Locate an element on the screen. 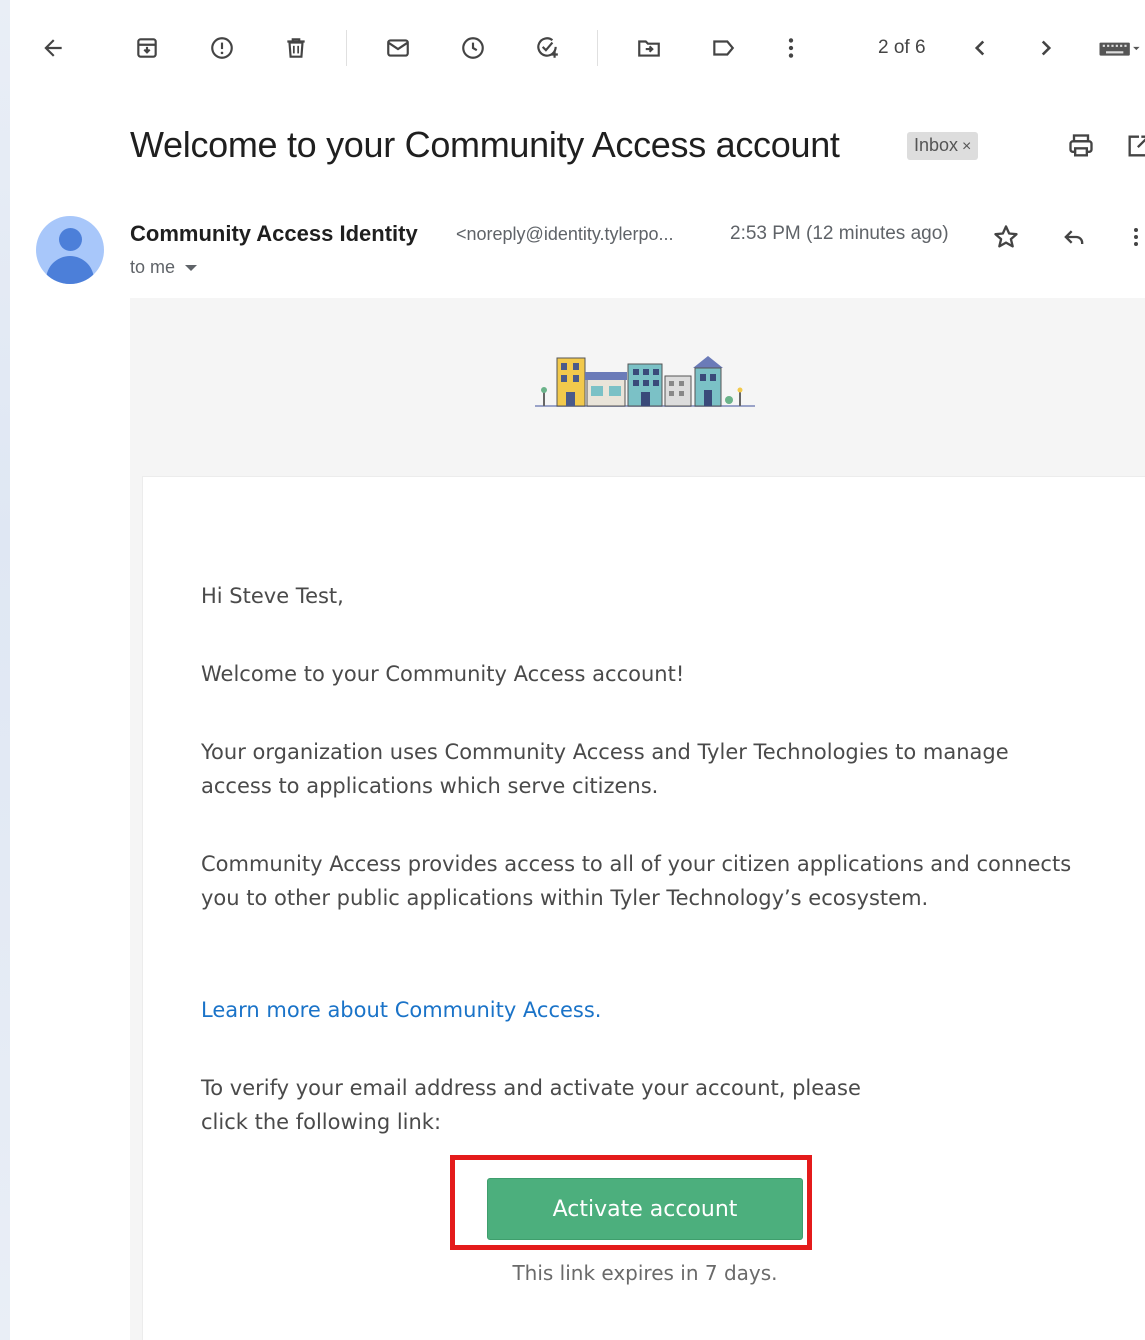 The height and width of the screenshot is (1340, 1145). recipient-details-toggle: to me is located at coordinates (164, 267).